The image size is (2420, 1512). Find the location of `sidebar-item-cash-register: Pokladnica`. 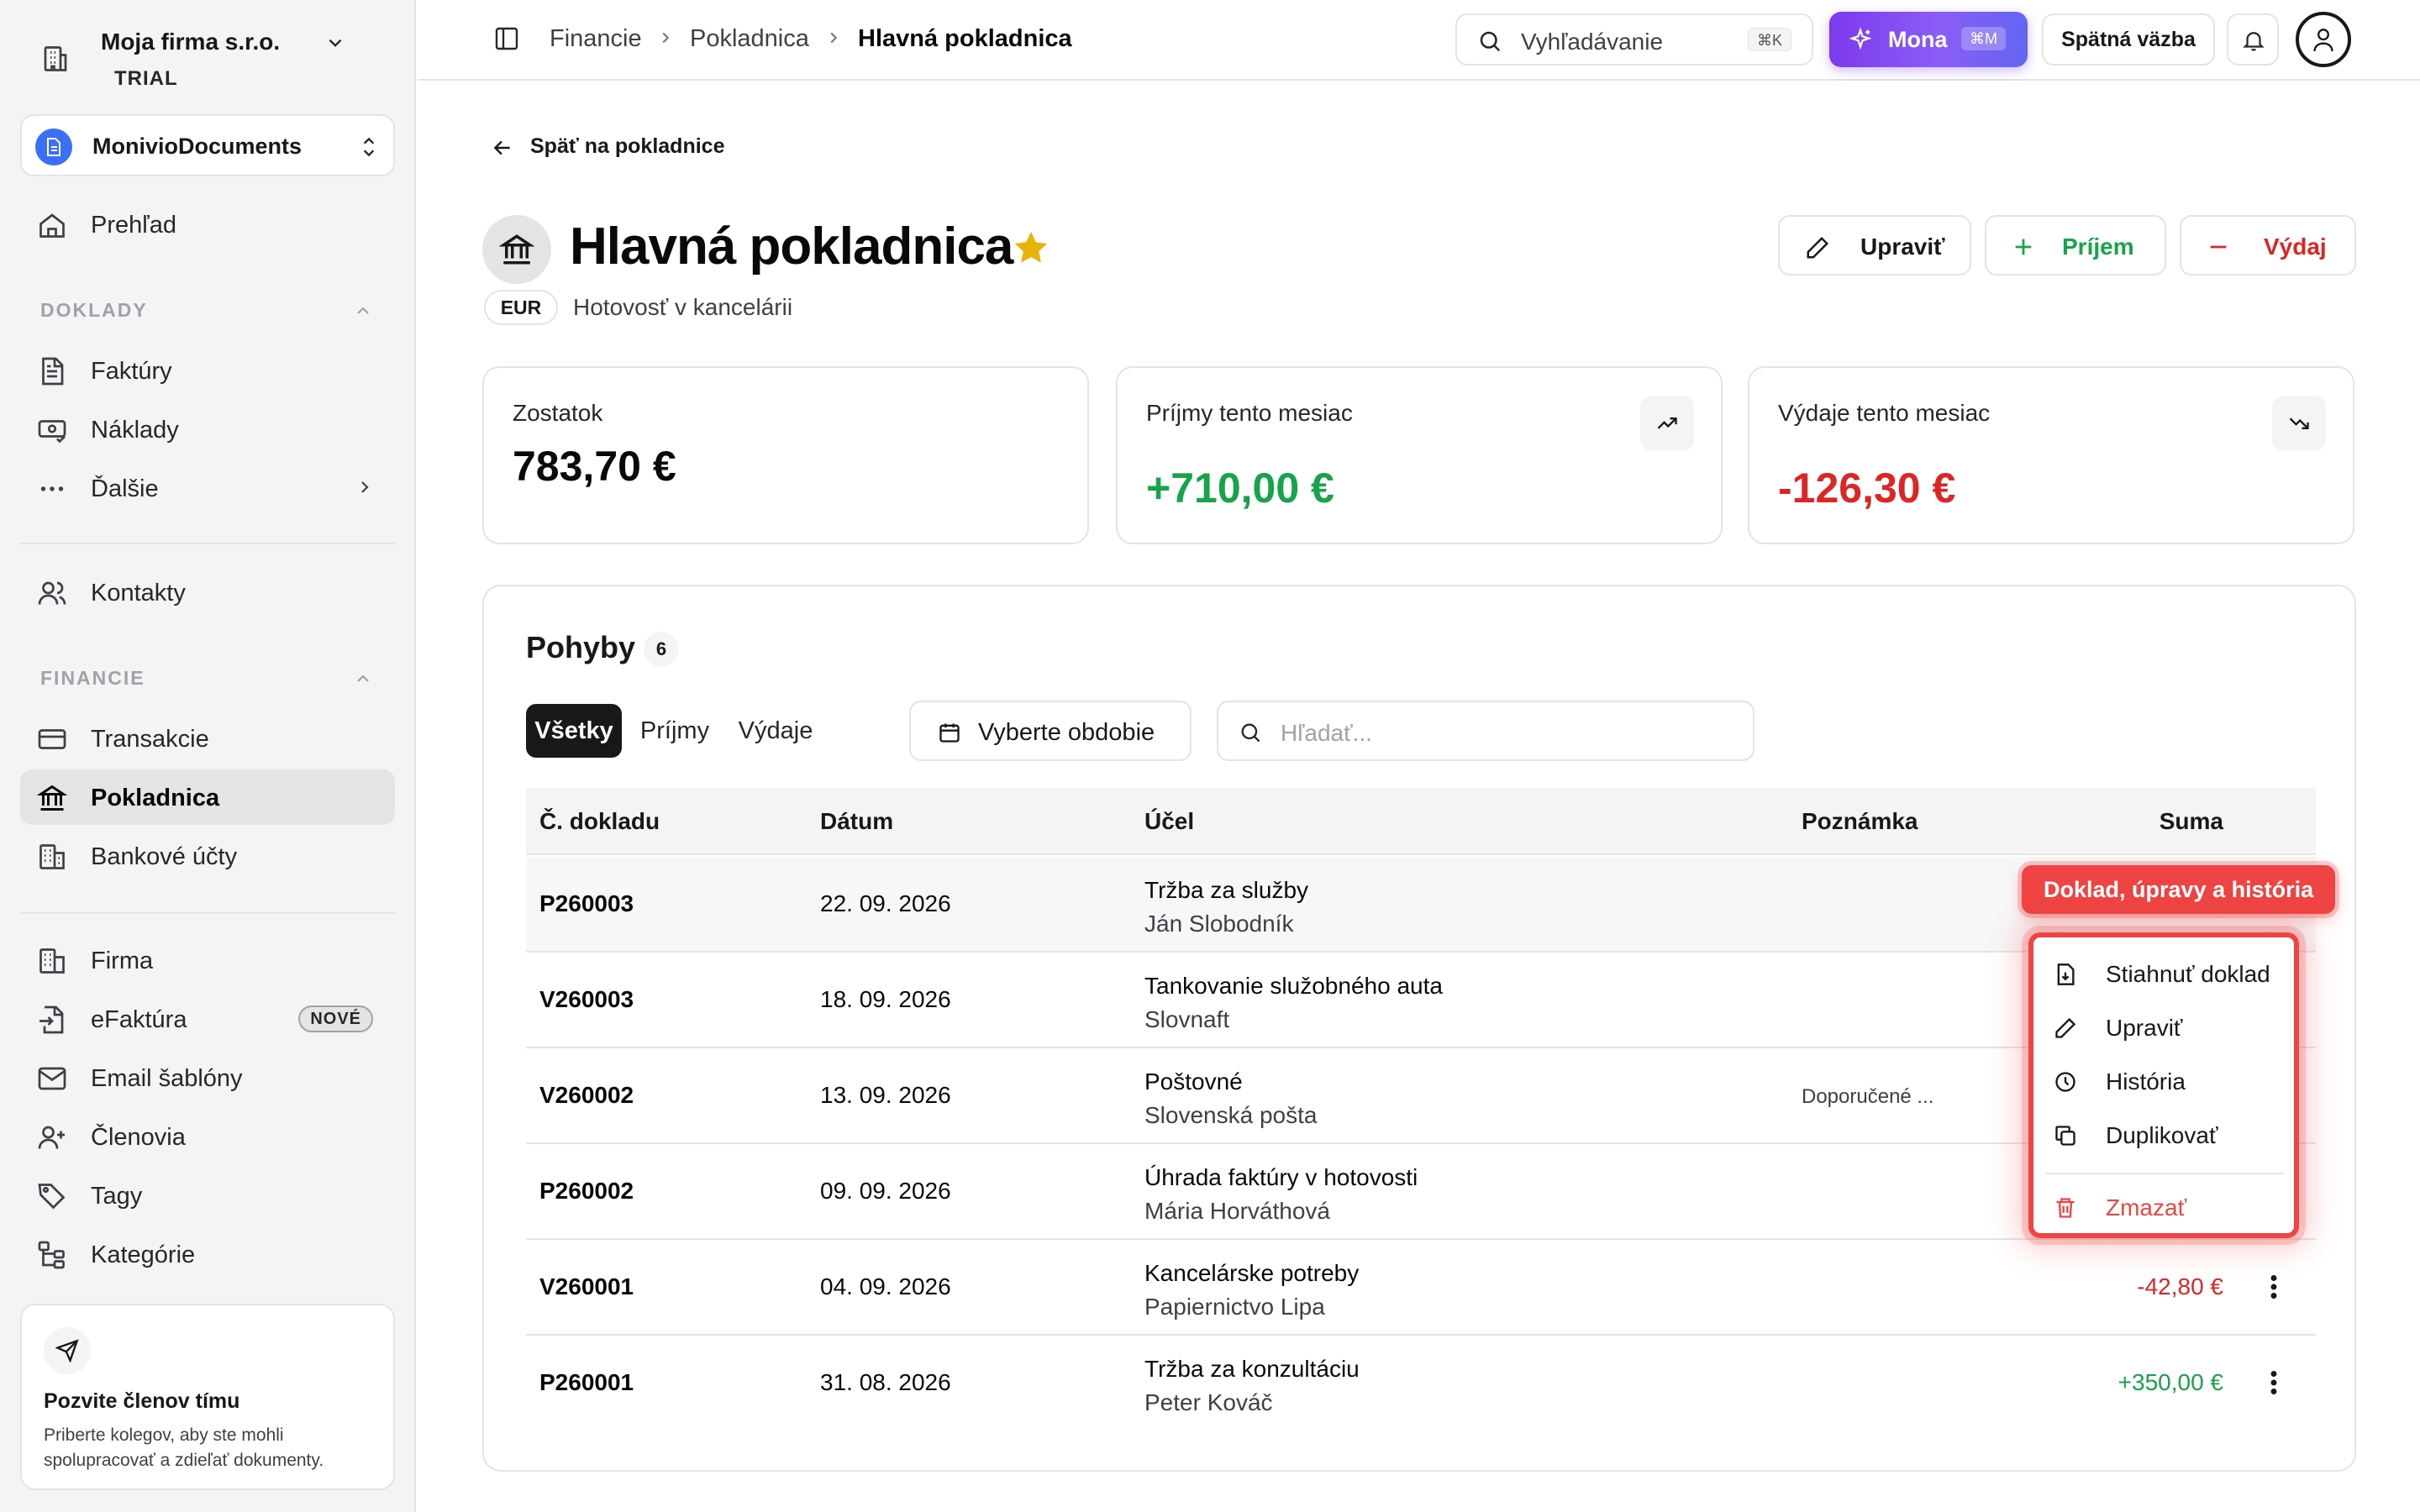

sidebar-item-cash-register: Pokladnica is located at coordinates (207, 797).